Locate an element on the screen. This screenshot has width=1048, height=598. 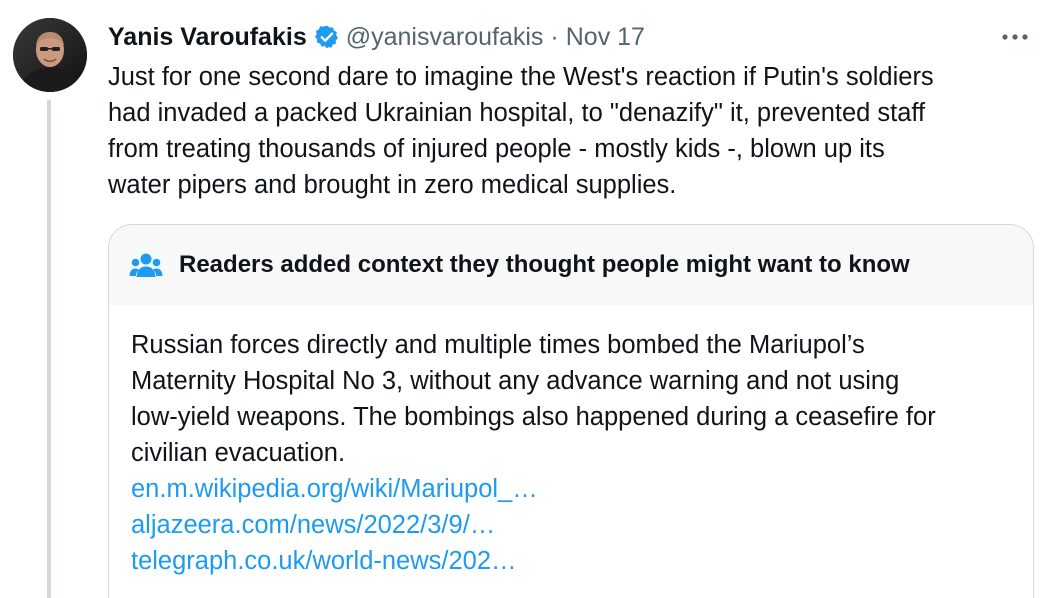
tweet-date: Nov 17 is located at coordinates (605, 37).